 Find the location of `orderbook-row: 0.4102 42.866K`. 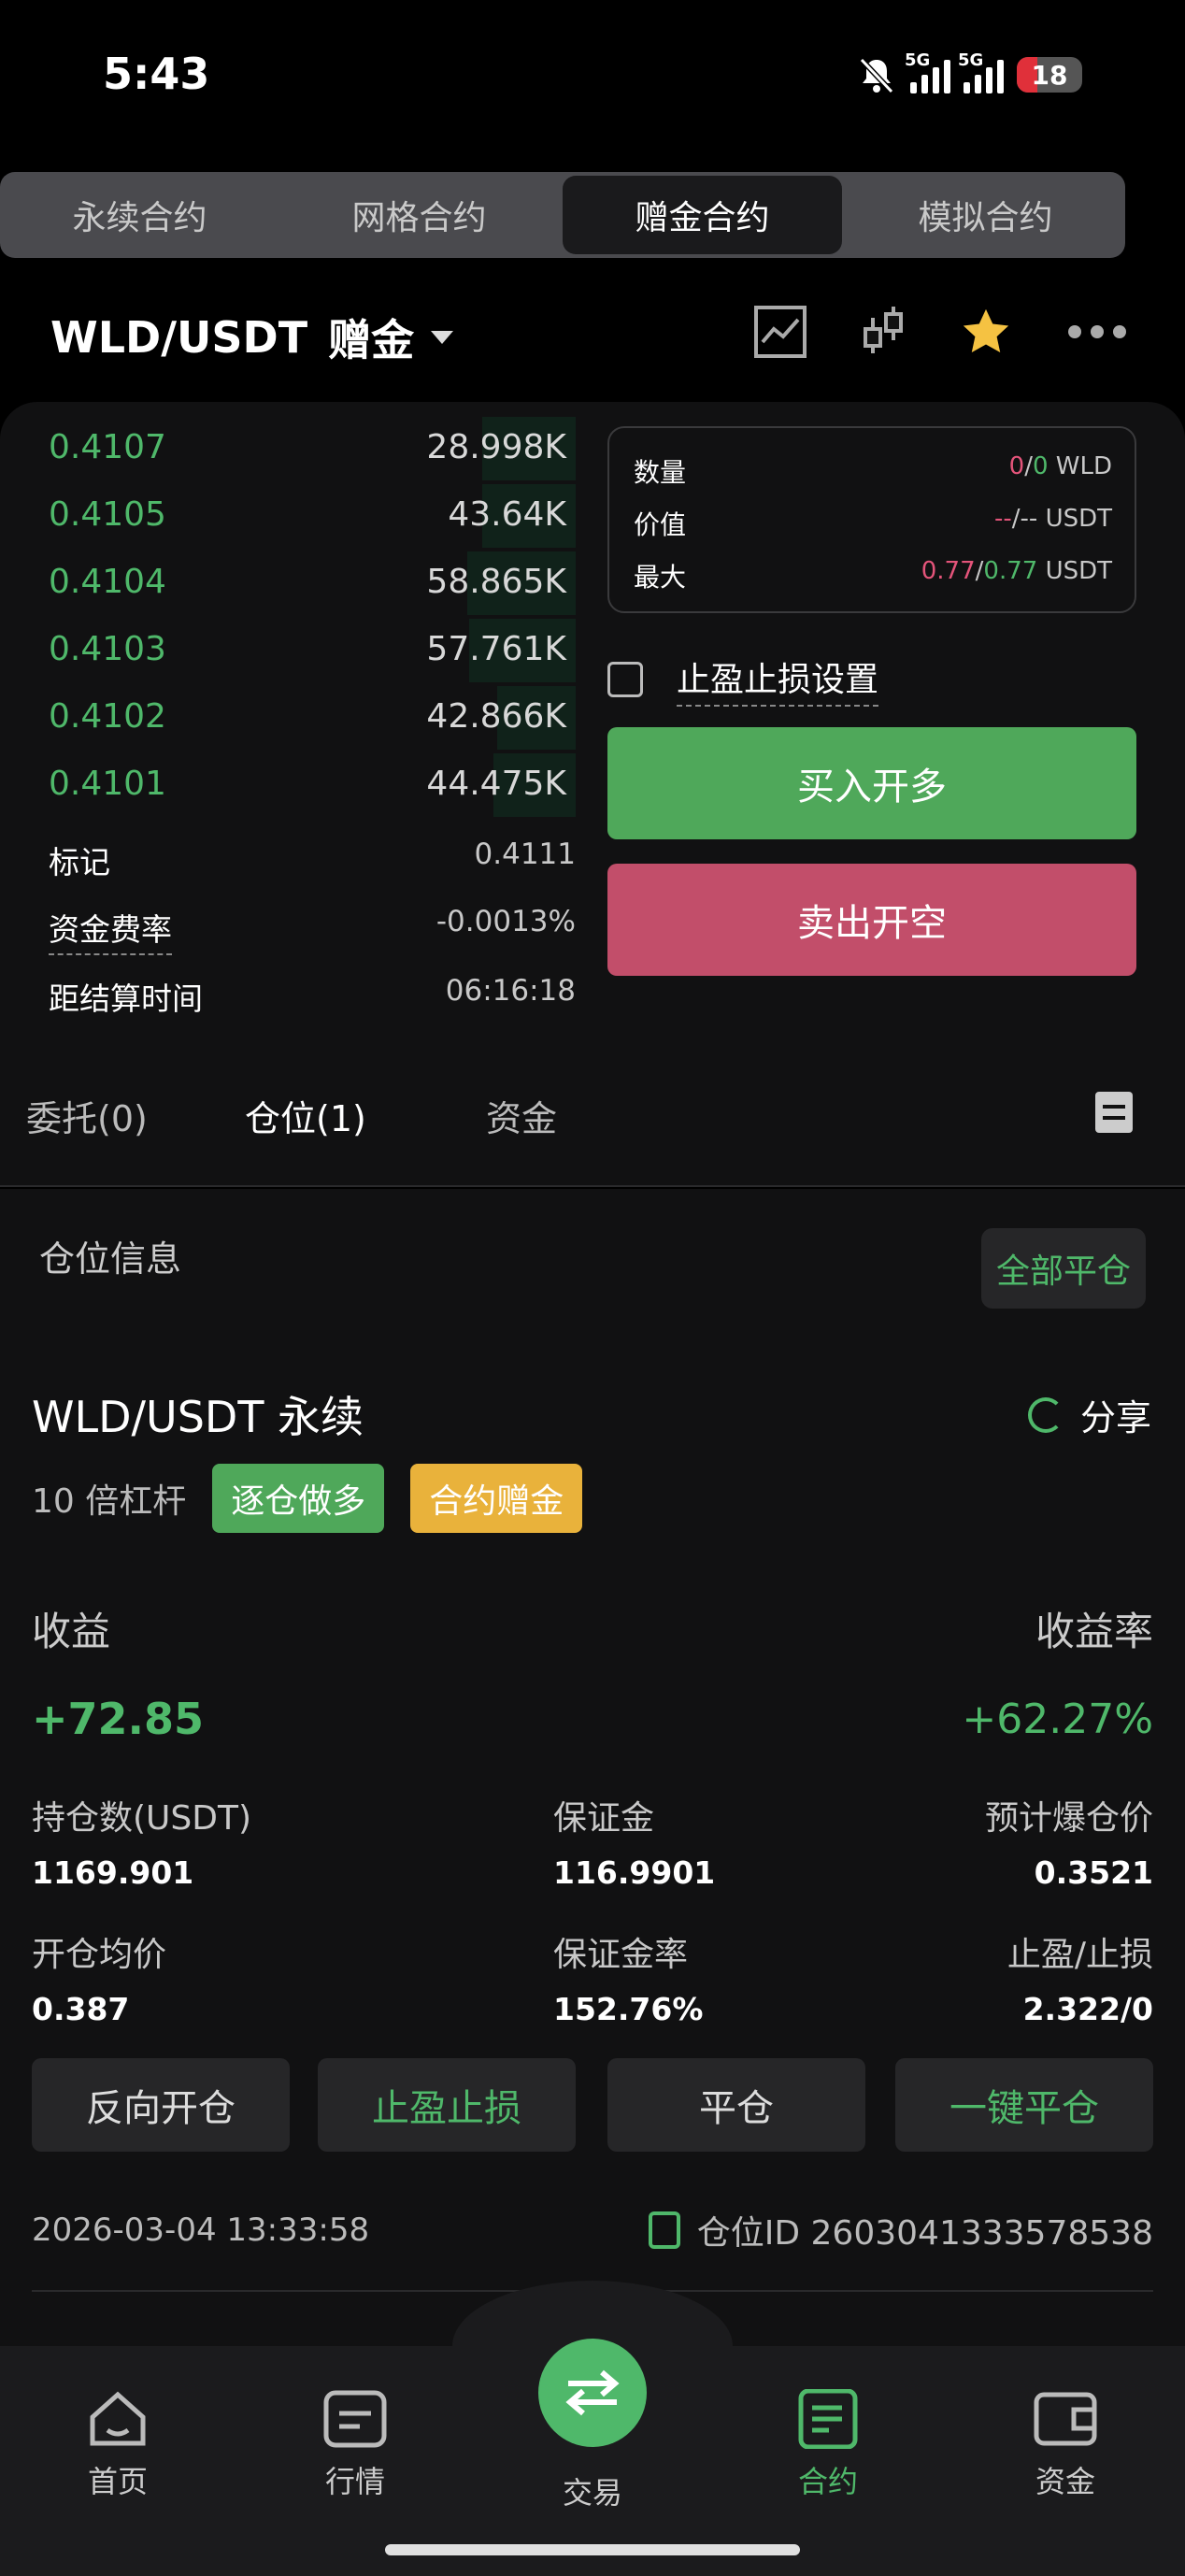

orderbook-row: 0.4102 42.866K is located at coordinates (288, 717).